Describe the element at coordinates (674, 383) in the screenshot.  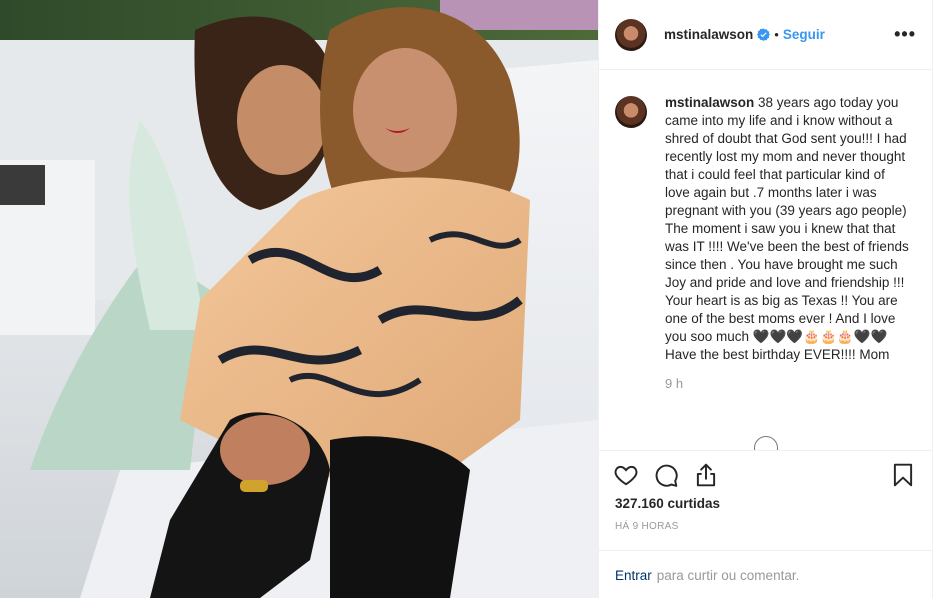
I see `caption-relative-time: 9 h` at that location.